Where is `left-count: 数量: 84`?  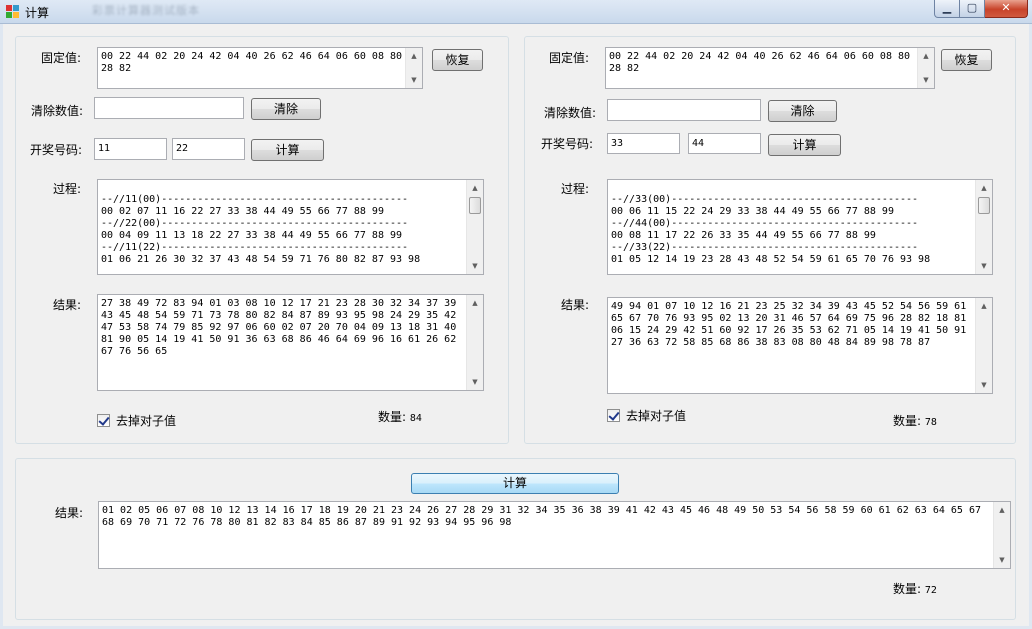 left-count: 数量: 84 is located at coordinates (400, 416).